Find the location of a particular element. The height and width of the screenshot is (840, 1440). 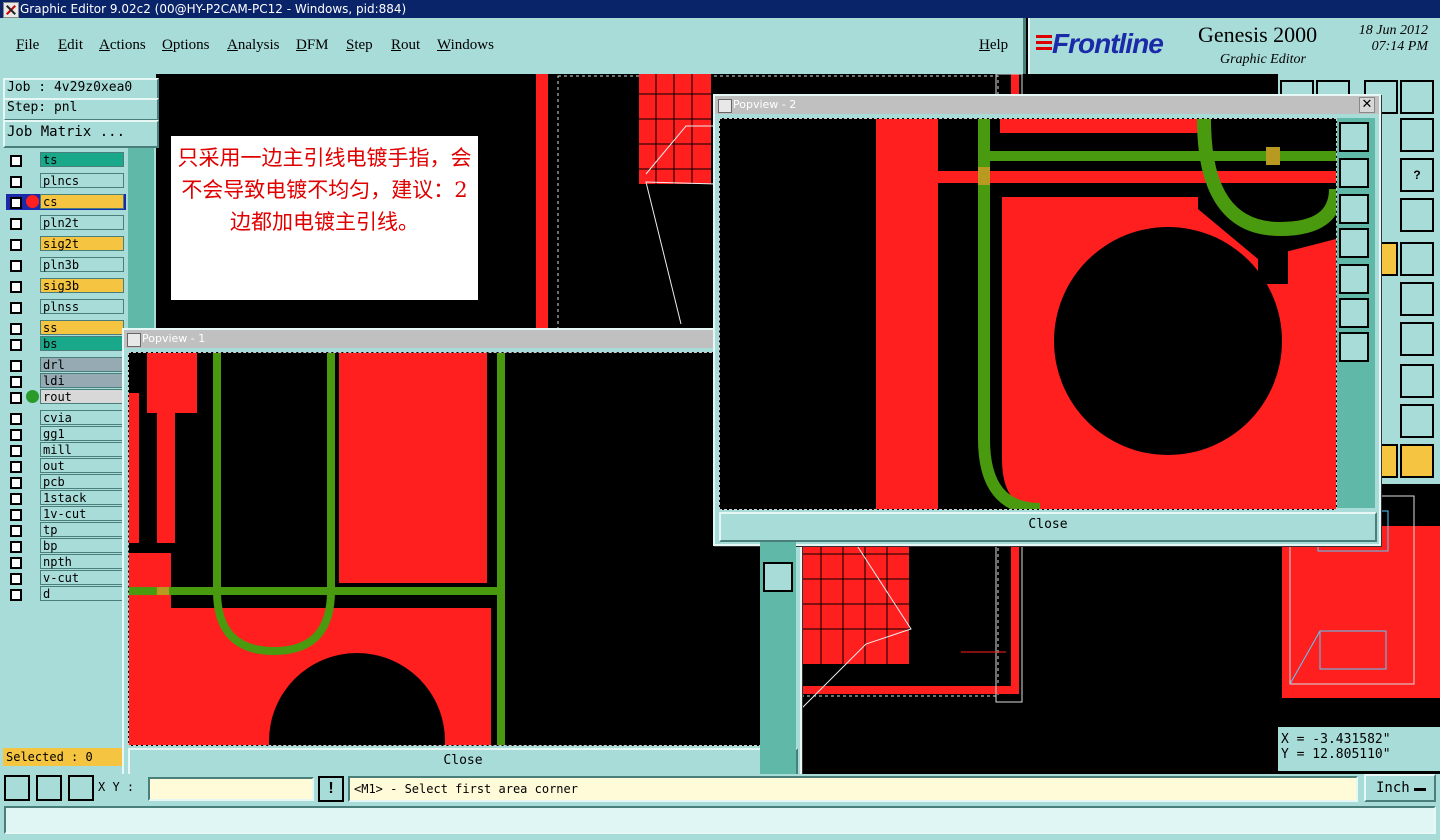

layer-row-d: d is located at coordinates (66, 594).